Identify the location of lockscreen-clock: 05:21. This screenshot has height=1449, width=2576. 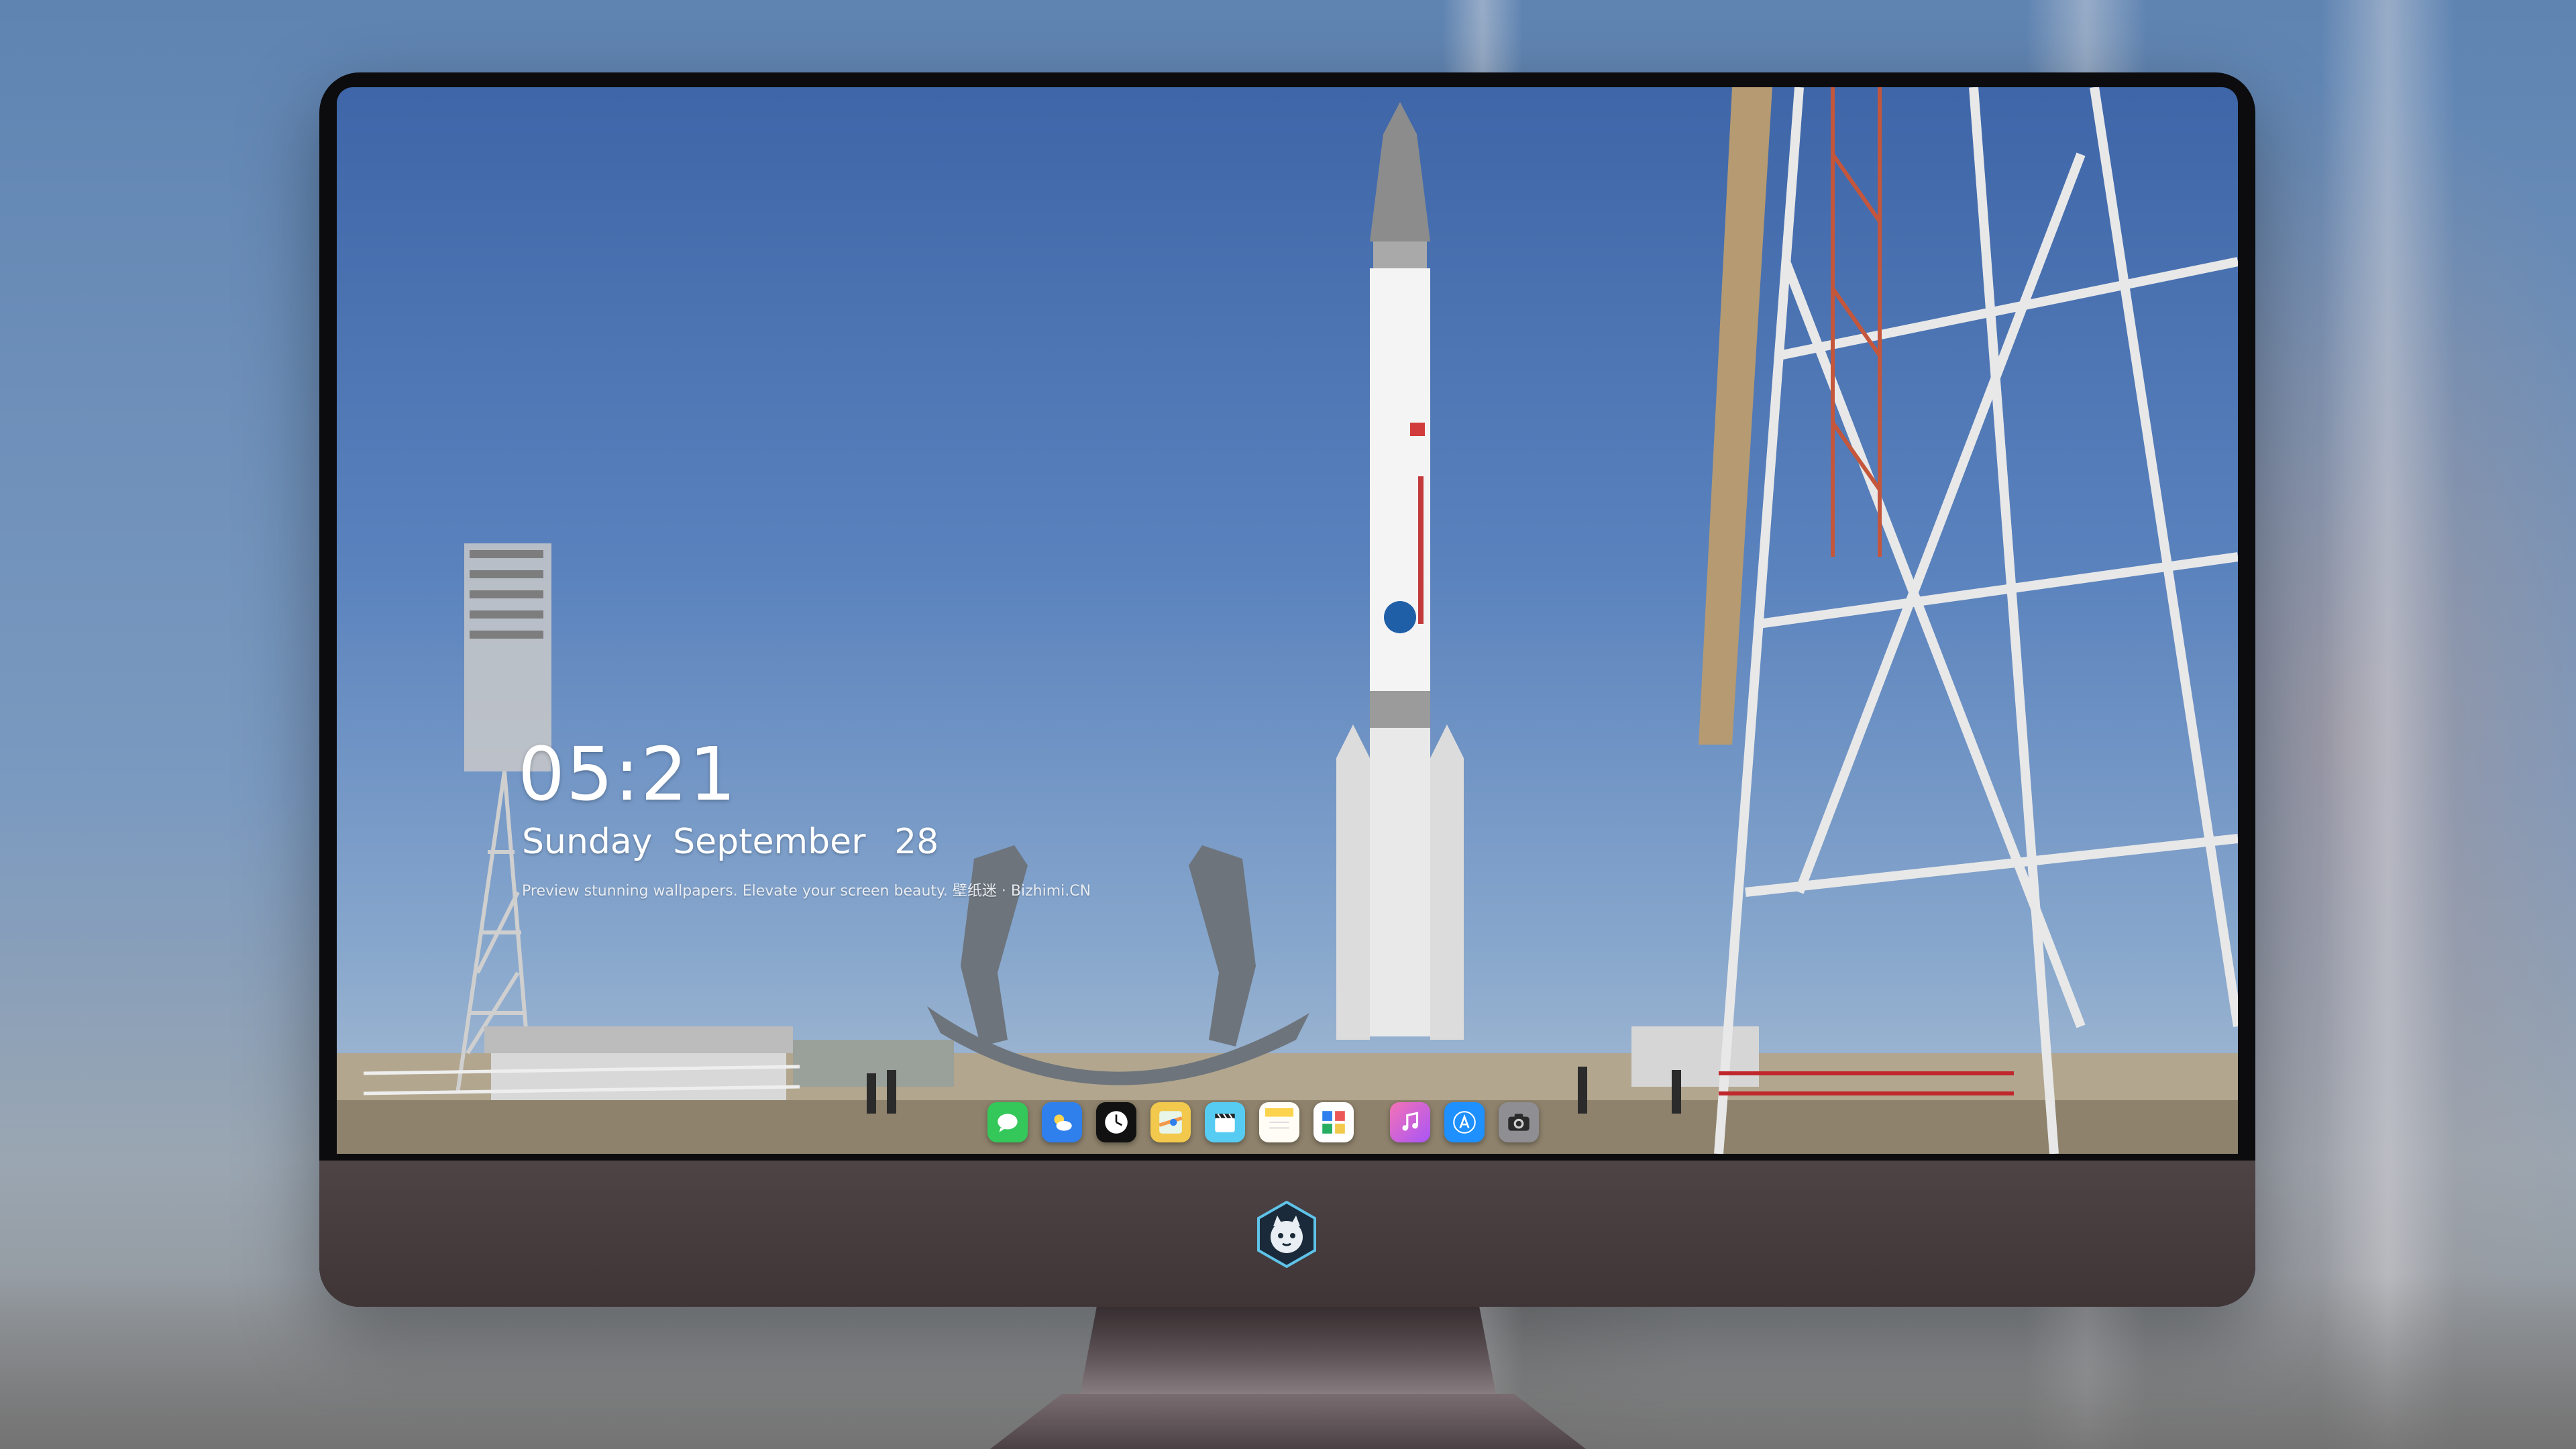
(628, 774).